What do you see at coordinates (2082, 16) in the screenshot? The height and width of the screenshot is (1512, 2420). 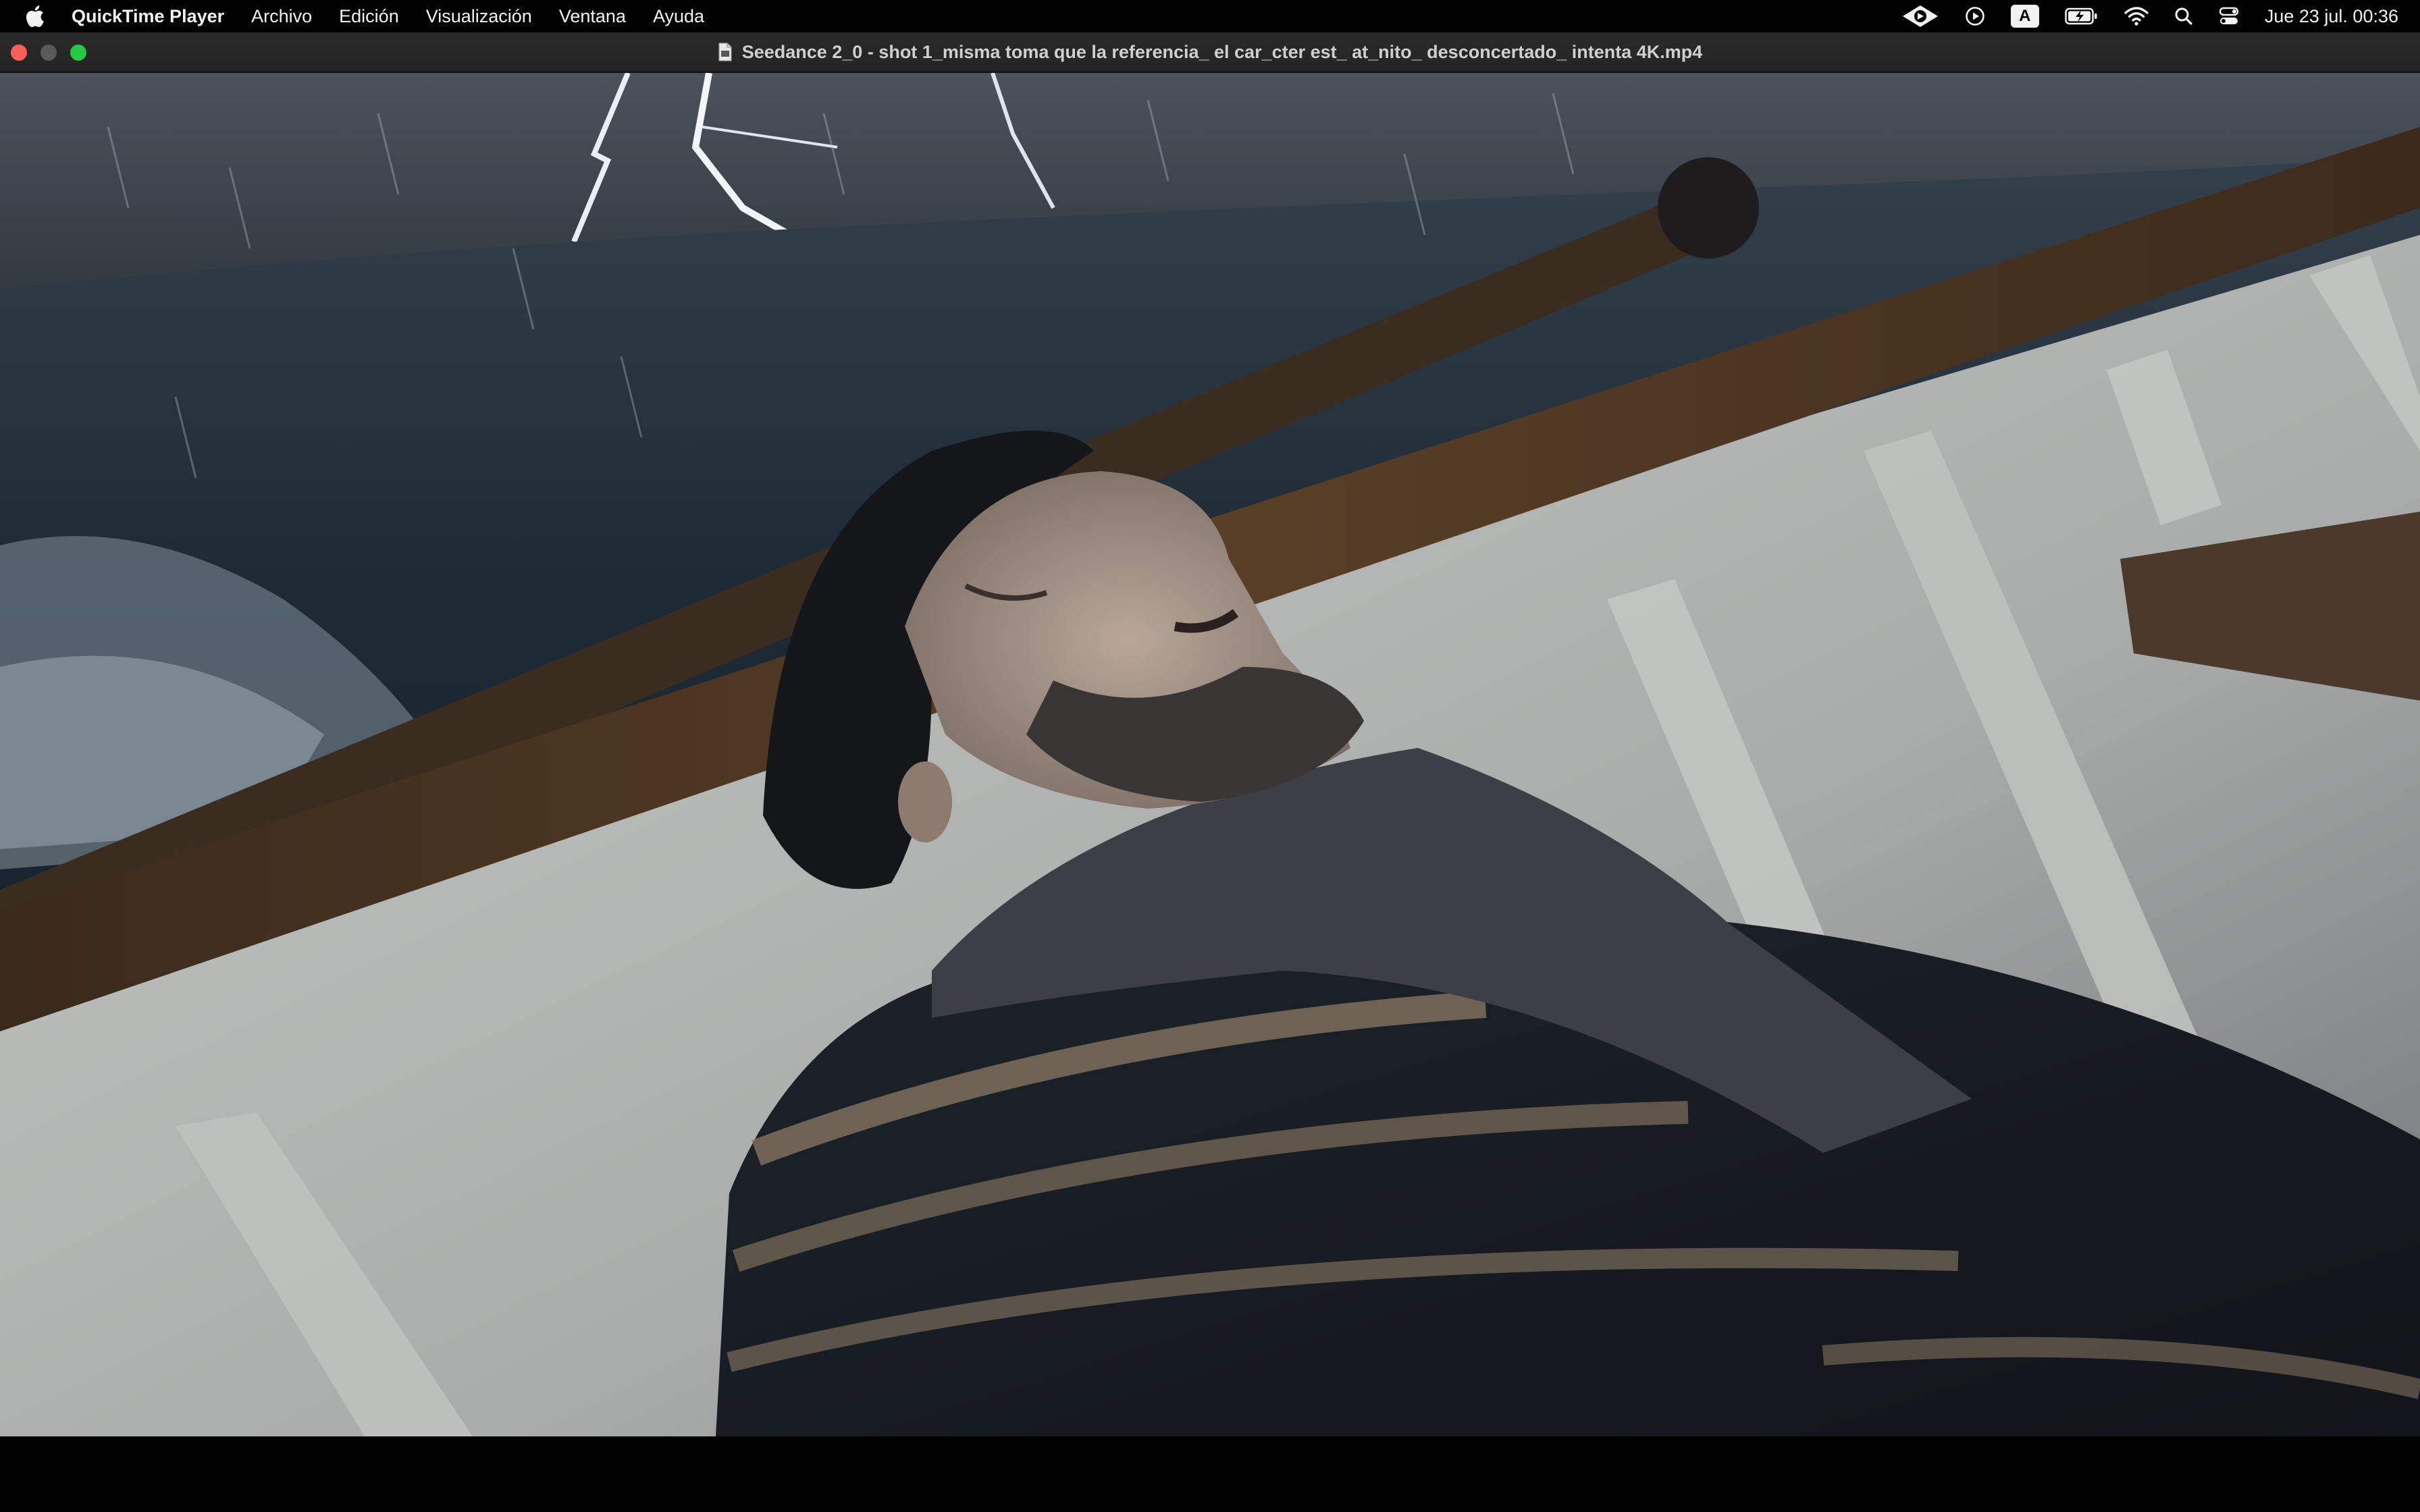 I see `battery-charging-icon` at bounding box center [2082, 16].